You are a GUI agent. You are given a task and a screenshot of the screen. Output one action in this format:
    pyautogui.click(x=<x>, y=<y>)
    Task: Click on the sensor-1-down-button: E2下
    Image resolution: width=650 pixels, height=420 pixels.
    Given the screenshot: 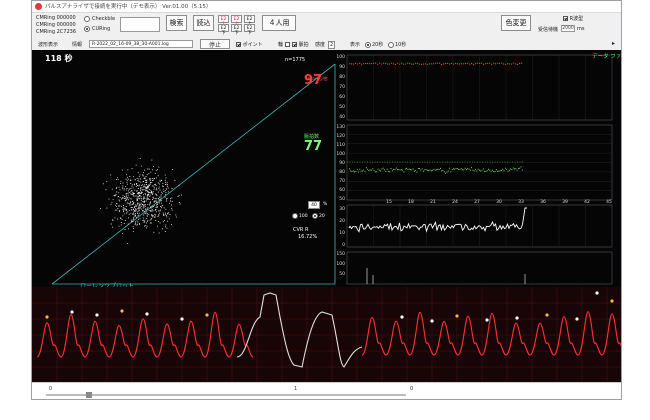 What is the action you would take?
    pyautogui.click(x=223, y=30)
    